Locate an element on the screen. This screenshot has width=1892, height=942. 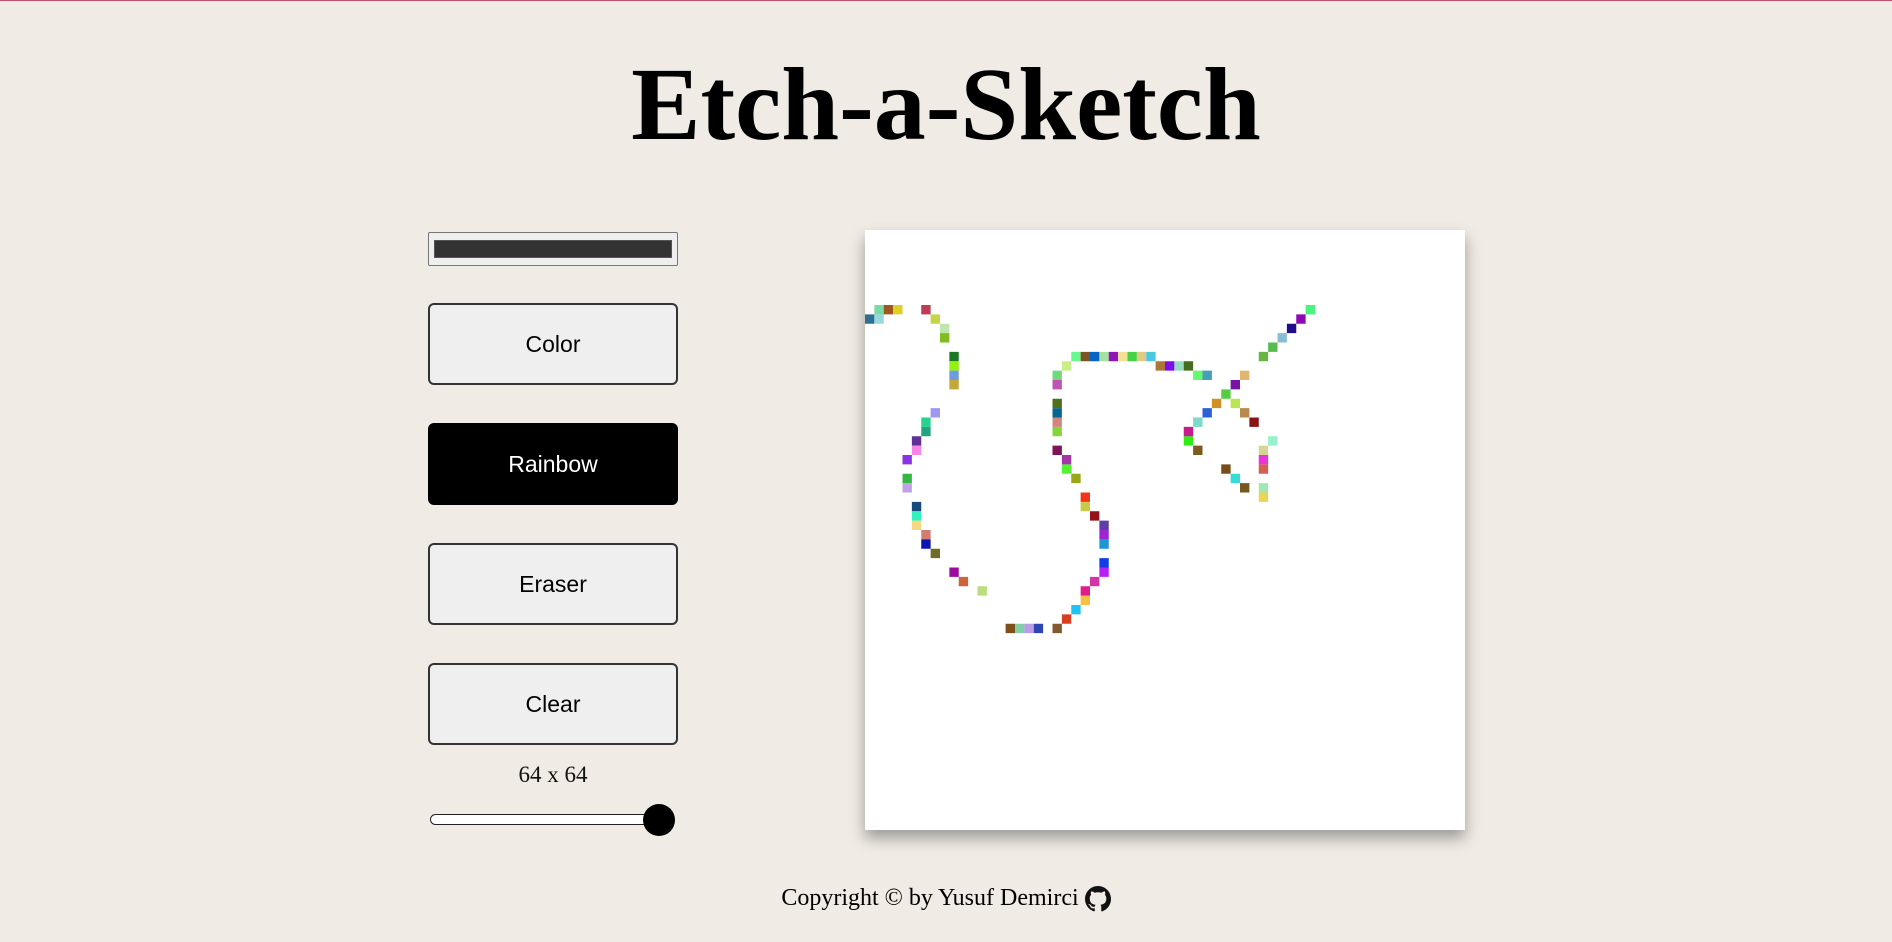
clear-button: Clear is located at coordinates (553, 704).